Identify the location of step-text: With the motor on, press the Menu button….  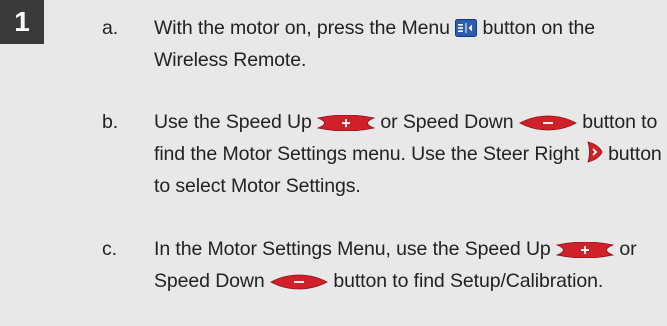
(408, 44).